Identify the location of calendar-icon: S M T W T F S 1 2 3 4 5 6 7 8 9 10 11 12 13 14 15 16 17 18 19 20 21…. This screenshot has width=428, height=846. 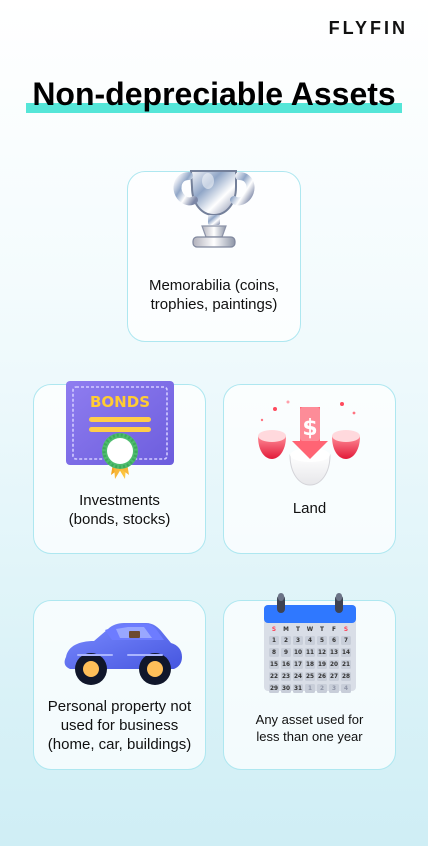
(309, 643).